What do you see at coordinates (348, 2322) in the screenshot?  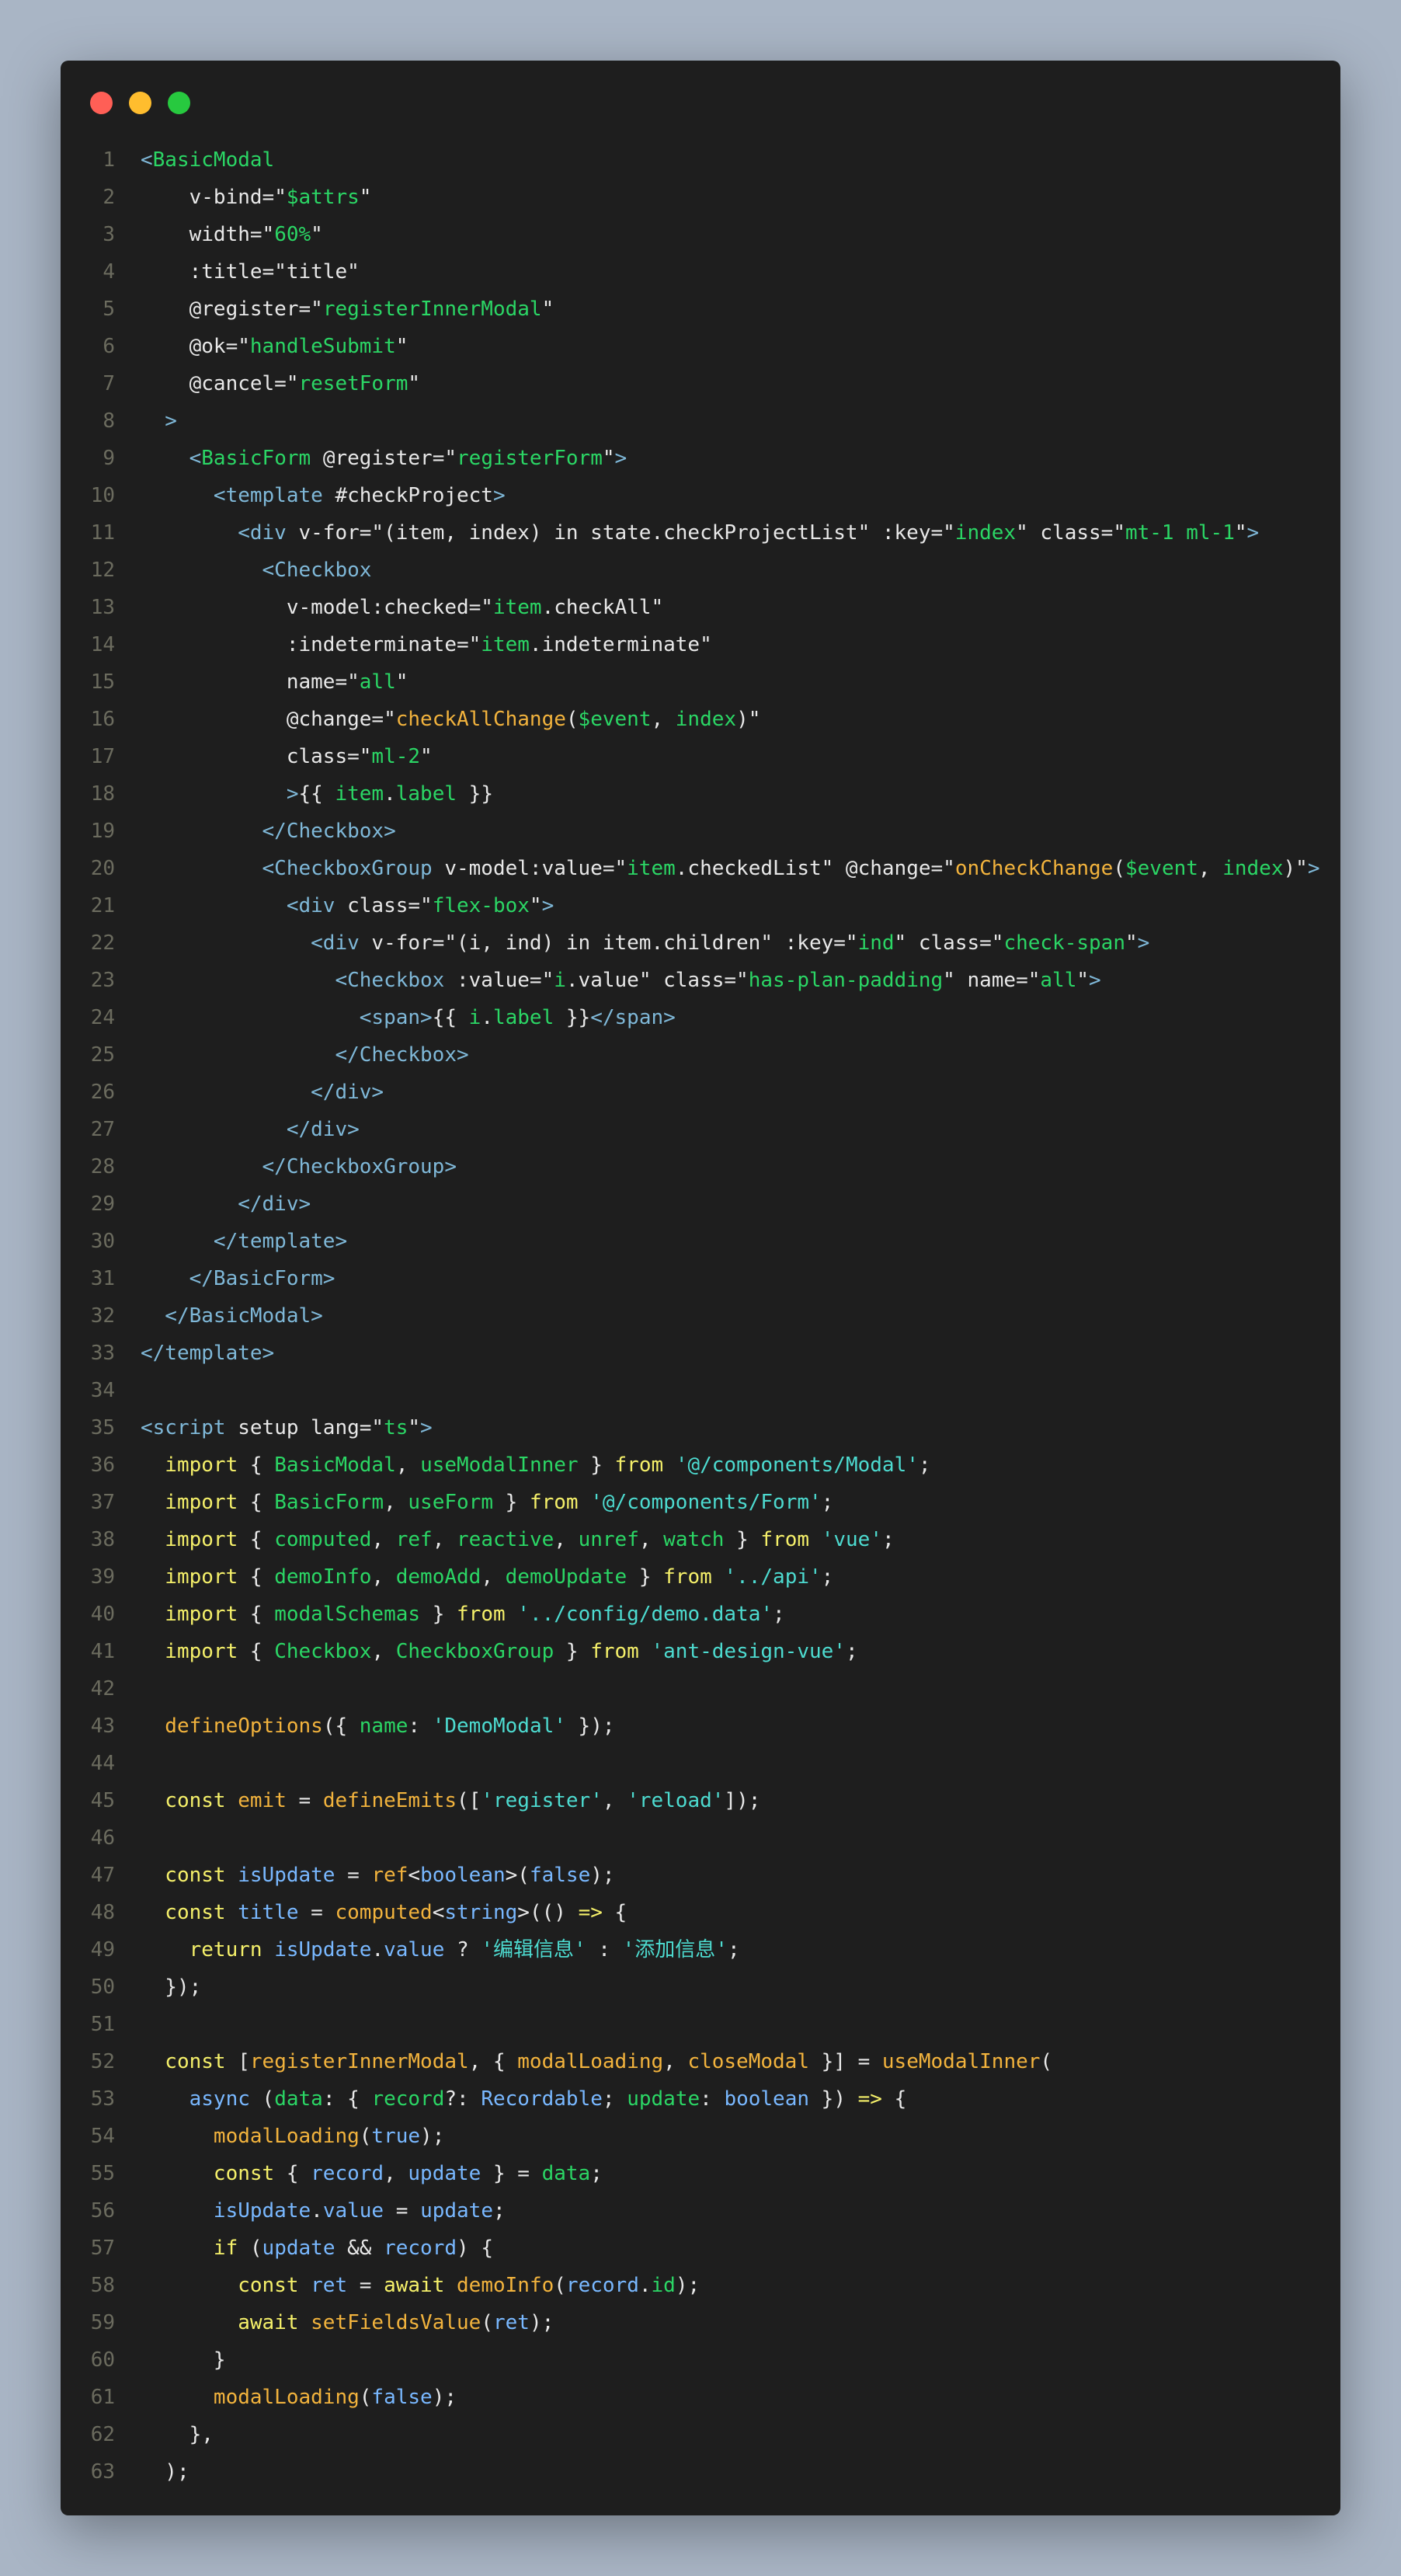 I see `code-text: await setFieldsValue(ret);` at bounding box center [348, 2322].